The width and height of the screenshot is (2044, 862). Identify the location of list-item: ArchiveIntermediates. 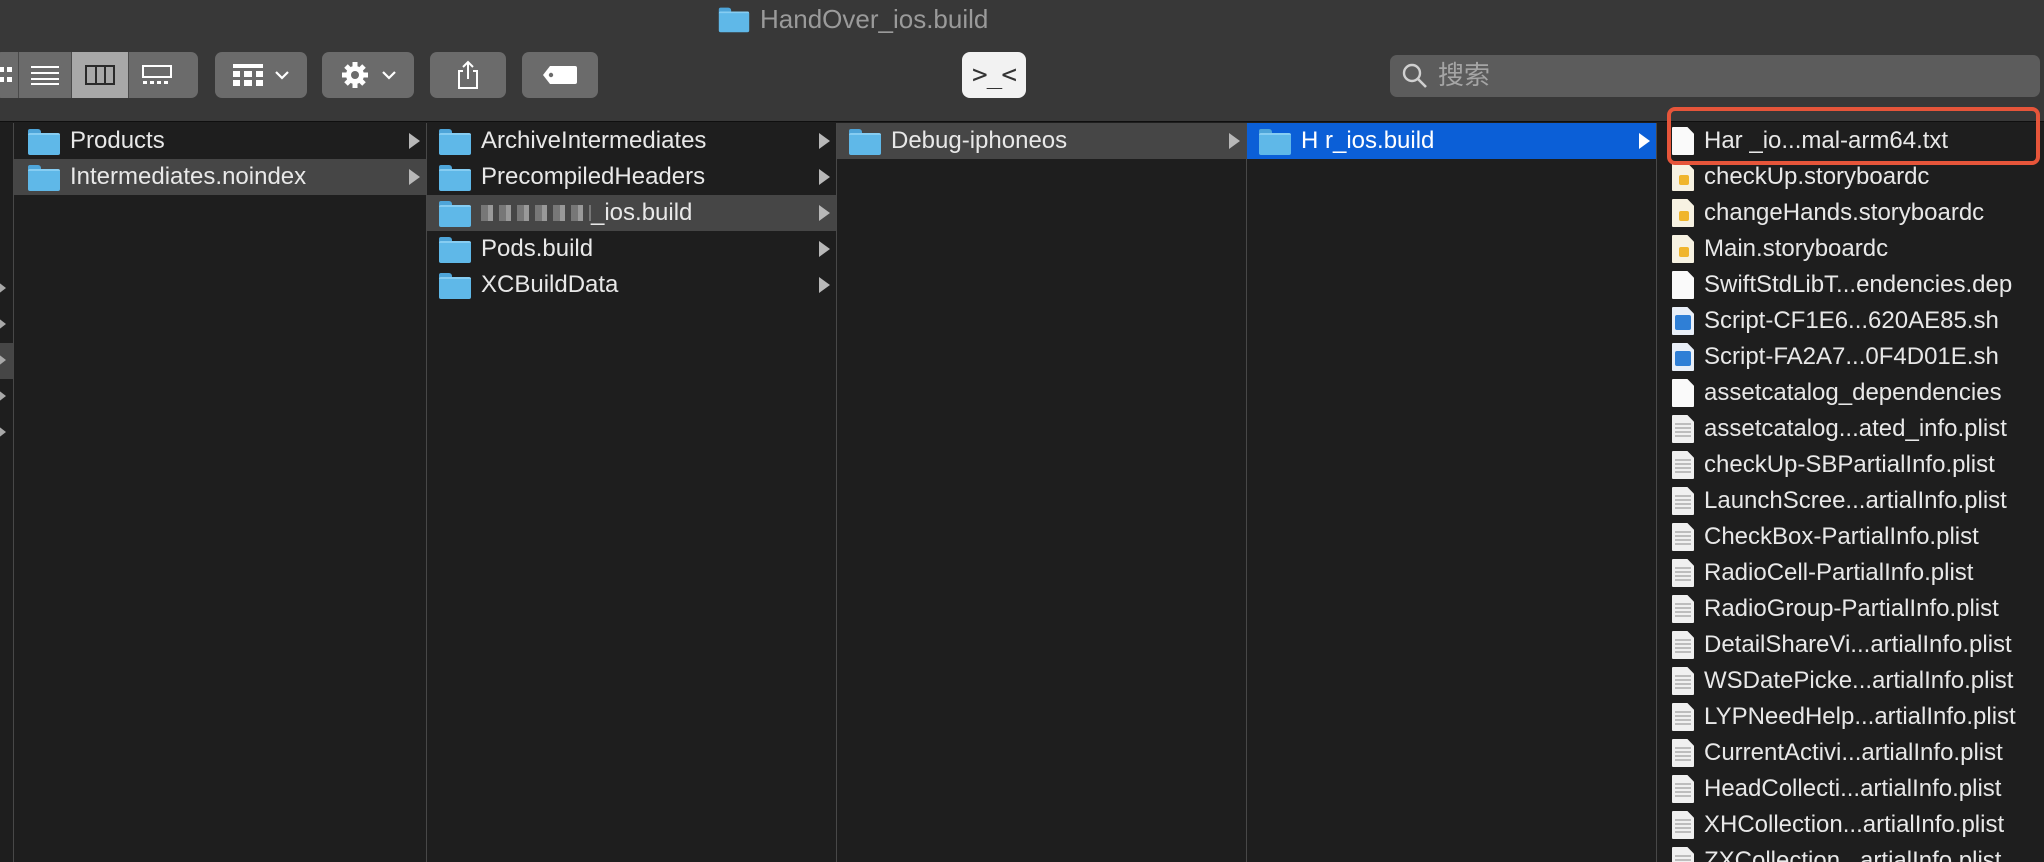
(631, 141).